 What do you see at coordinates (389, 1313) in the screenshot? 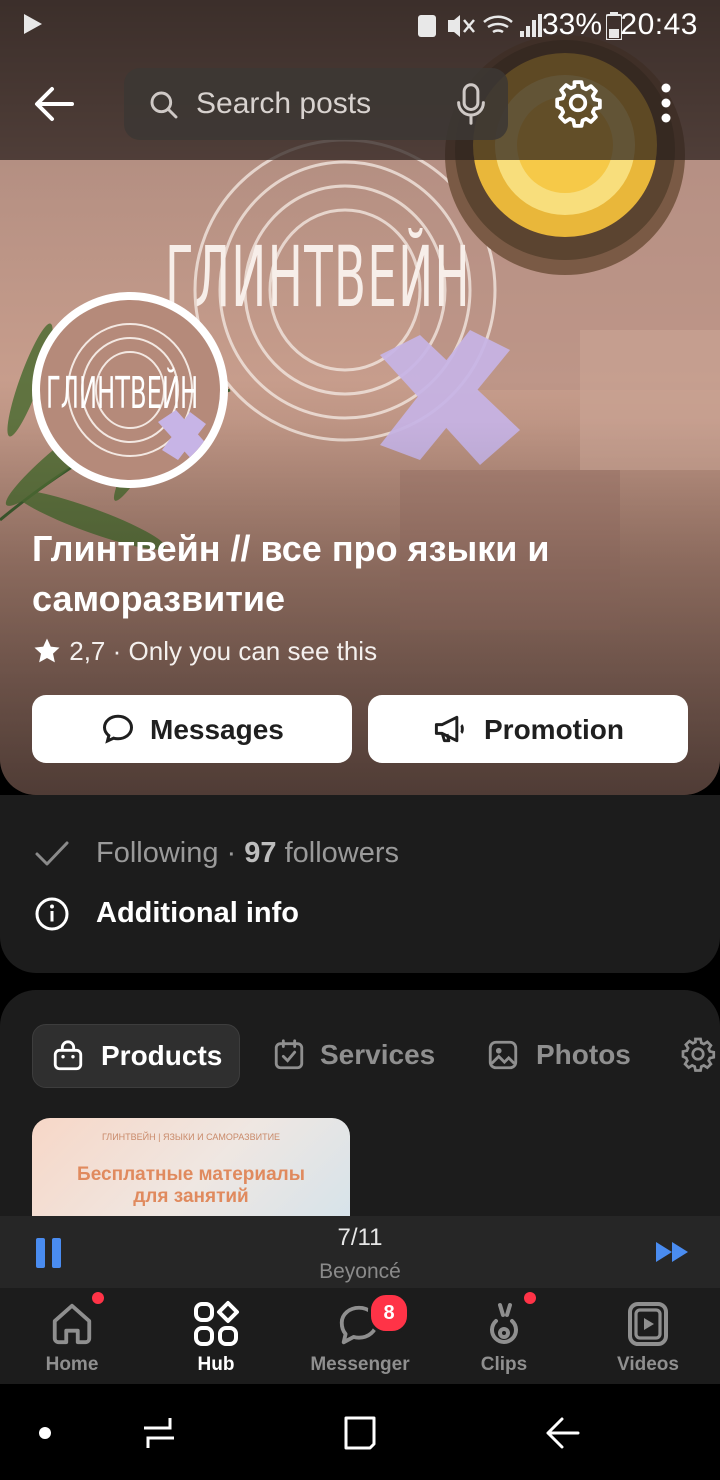
I see `messenger-badge: 8` at bounding box center [389, 1313].